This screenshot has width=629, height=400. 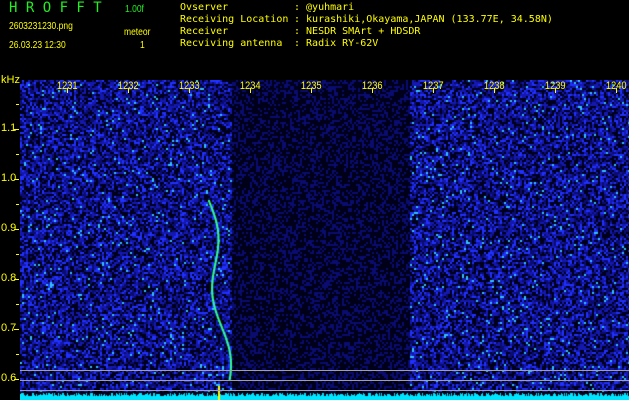 What do you see at coordinates (357, 31) in the screenshot?
I see `info-value: : NESDR SMArt + HDSDR` at bounding box center [357, 31].